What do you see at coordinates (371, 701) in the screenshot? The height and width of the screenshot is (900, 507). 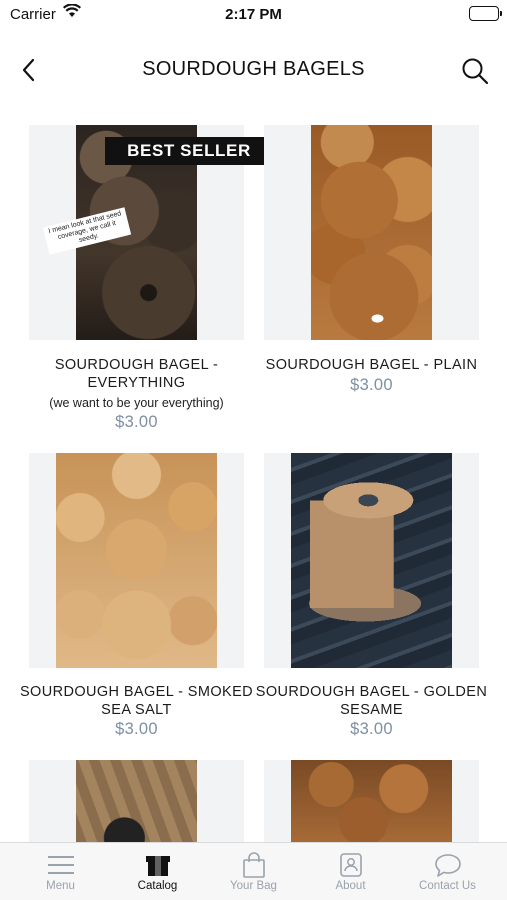 I see `product-name: SOURDOUGH BAGEL - GOLDEN SESAME` at bounding box center [371, 701].